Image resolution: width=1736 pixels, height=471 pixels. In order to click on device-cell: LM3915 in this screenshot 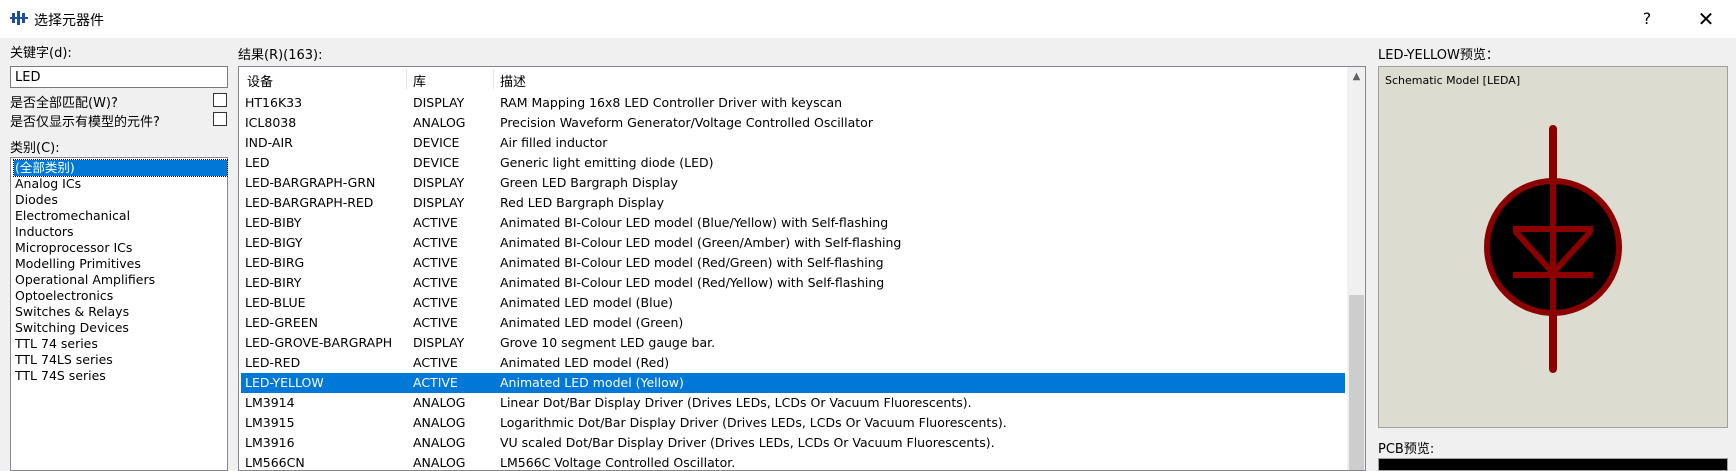, I will do `click(270, 422)`.